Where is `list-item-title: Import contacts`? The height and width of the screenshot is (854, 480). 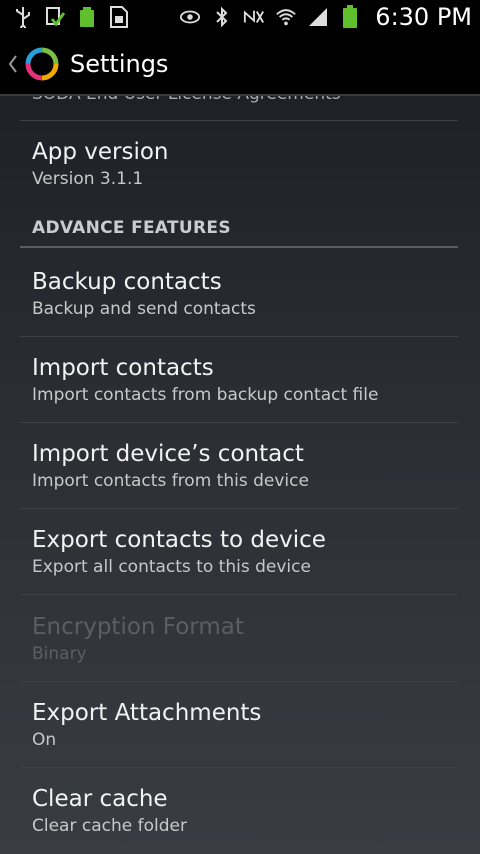
list-item-title: Import contacts is located at coordinates (123, 368).